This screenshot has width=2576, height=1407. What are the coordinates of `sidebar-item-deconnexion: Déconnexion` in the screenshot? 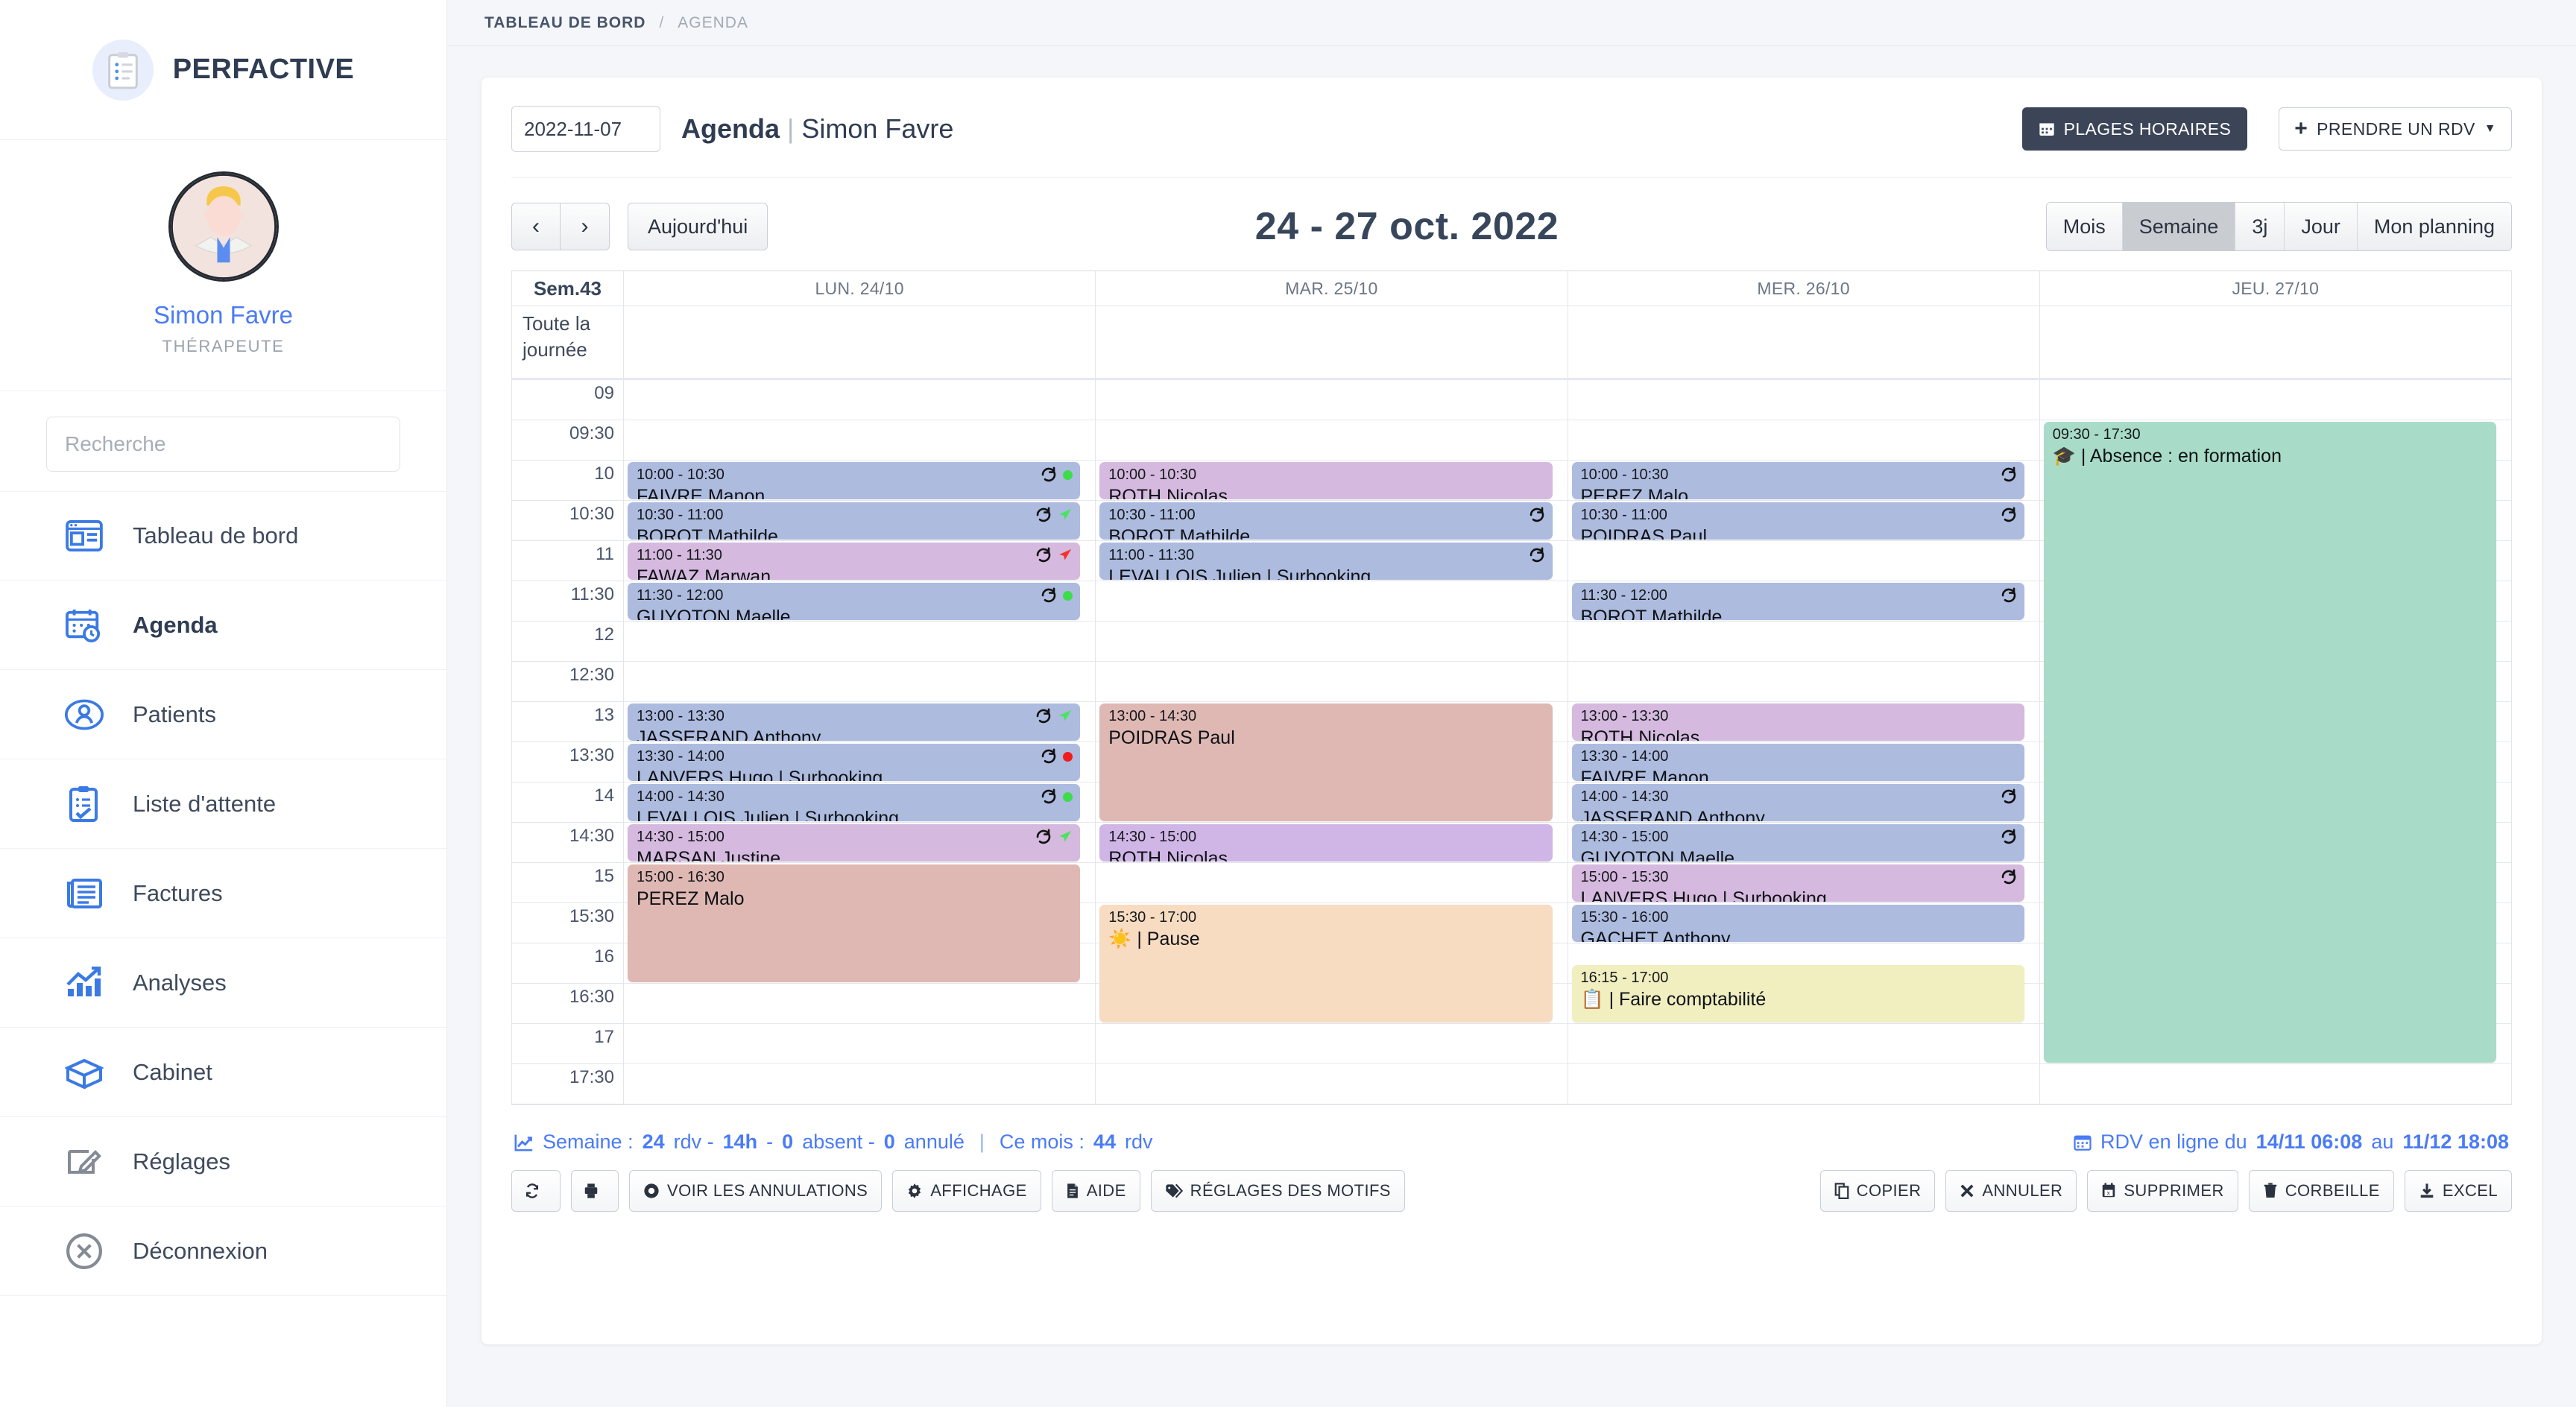 It's located at (223, 1251).